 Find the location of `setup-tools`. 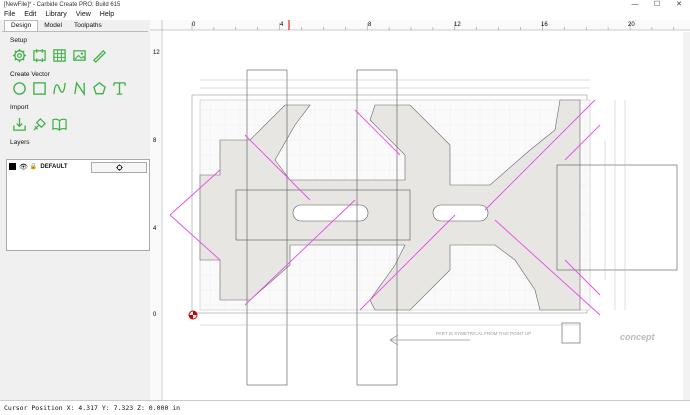

setup-tools is located at coordinates (59, 55).